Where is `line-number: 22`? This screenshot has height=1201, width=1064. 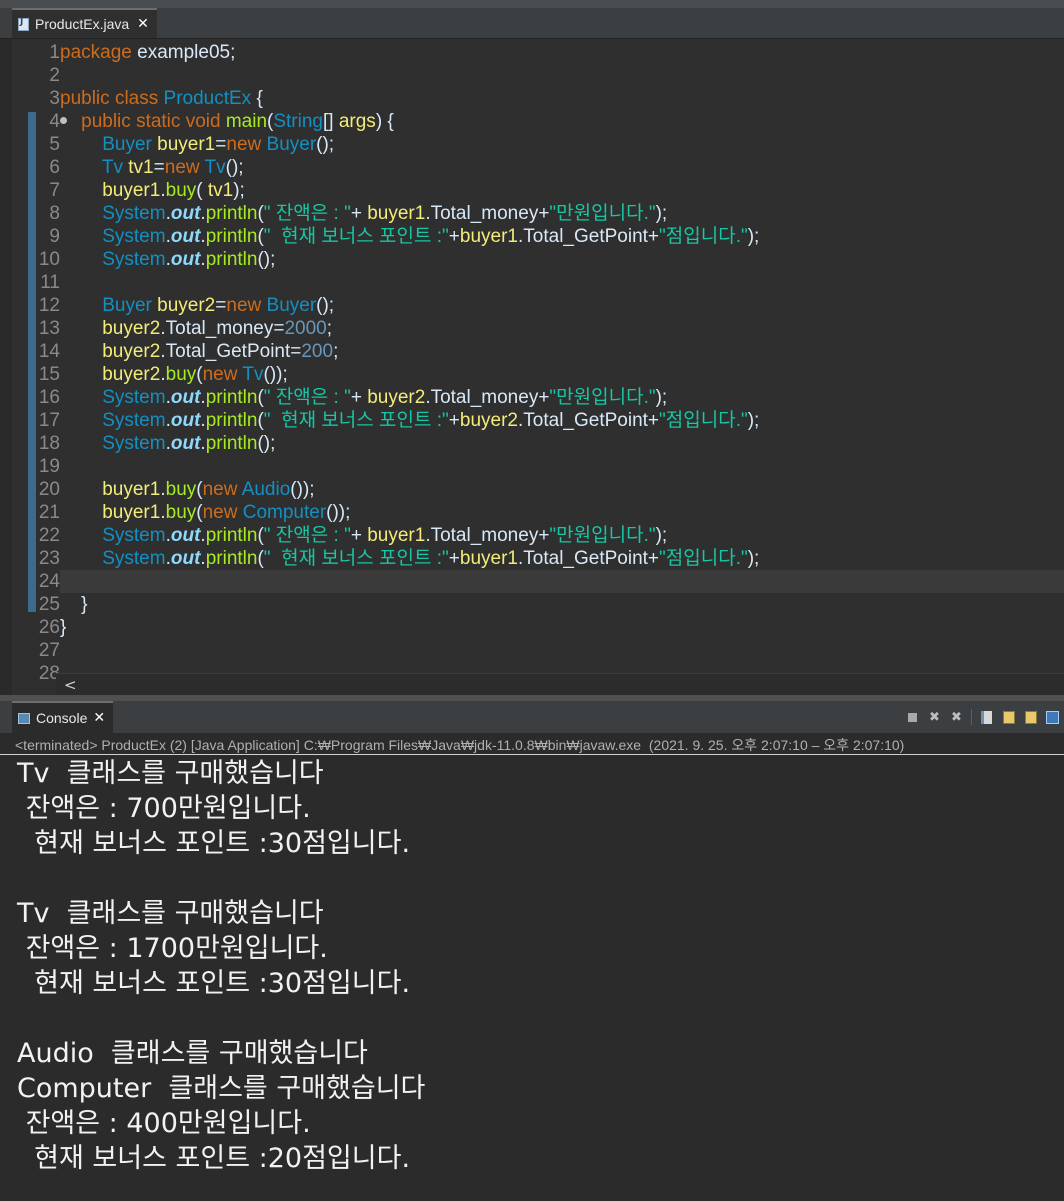
line-number: 22 is located at coordinates (49, 535).